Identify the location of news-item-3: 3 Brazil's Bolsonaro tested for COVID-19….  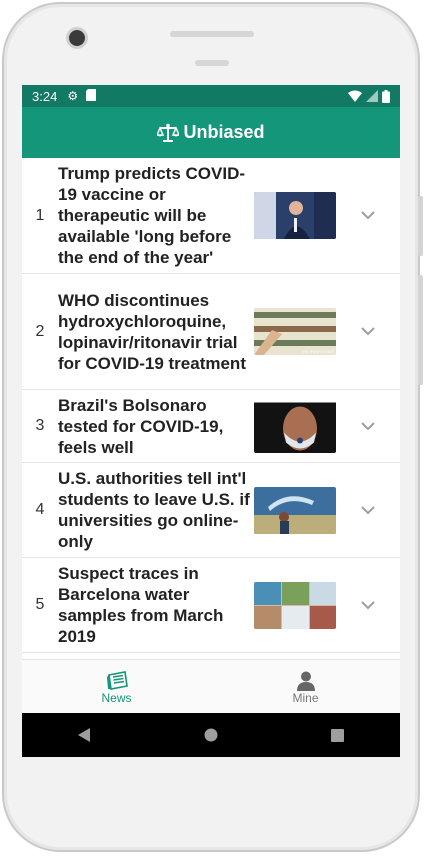
(211, 426).